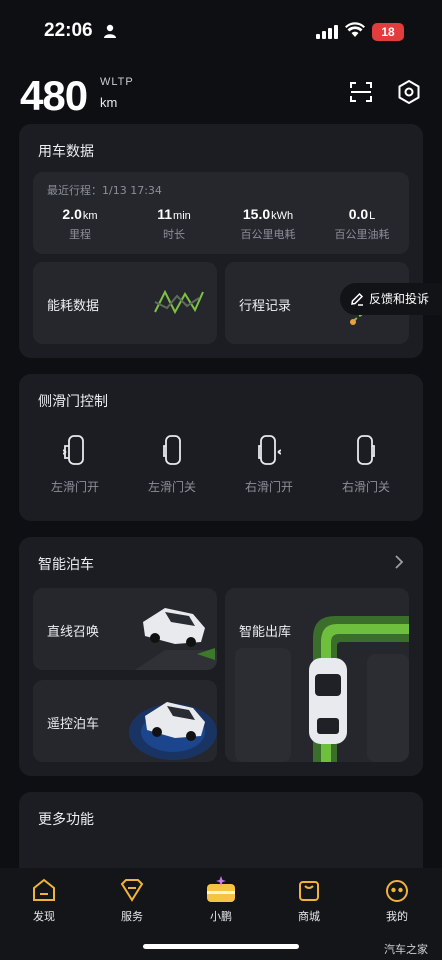 Image resolution: width=442 pixels, height=960 pixels. What do you see at coordinates (80, 223) in the screenshot?
I see `stat-distance: 2.0km 里程` at bounding box center [80, 223].